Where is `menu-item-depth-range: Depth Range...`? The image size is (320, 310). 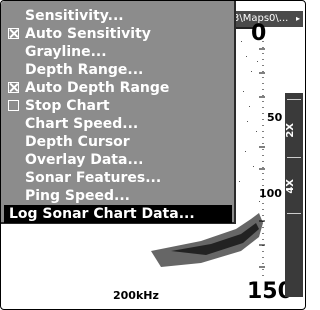
menu-item-depth-range: Depth Range... is located at coordinates (117, 70).